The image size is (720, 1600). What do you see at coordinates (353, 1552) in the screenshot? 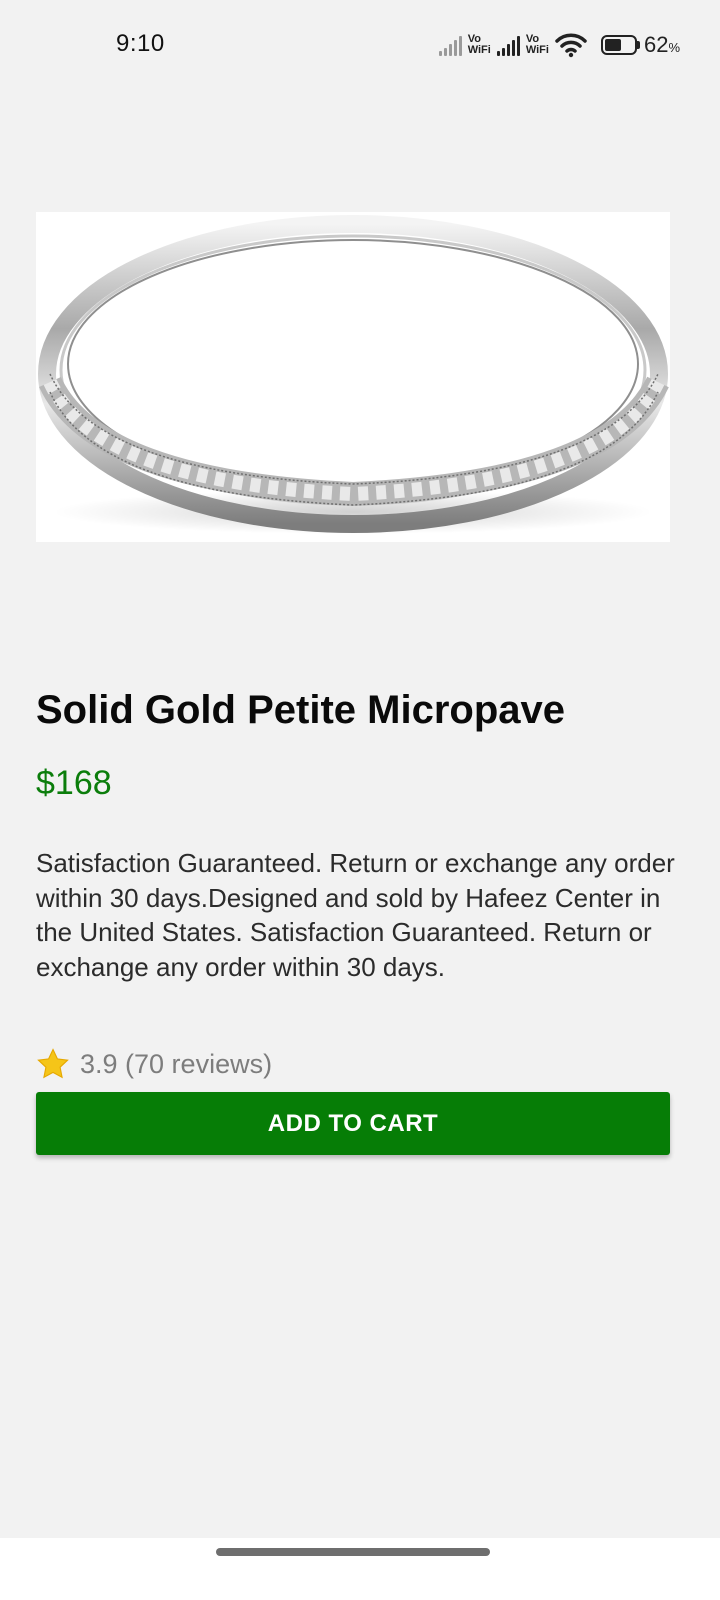
I see `home-indicator` at bounding box center [353, 1552].